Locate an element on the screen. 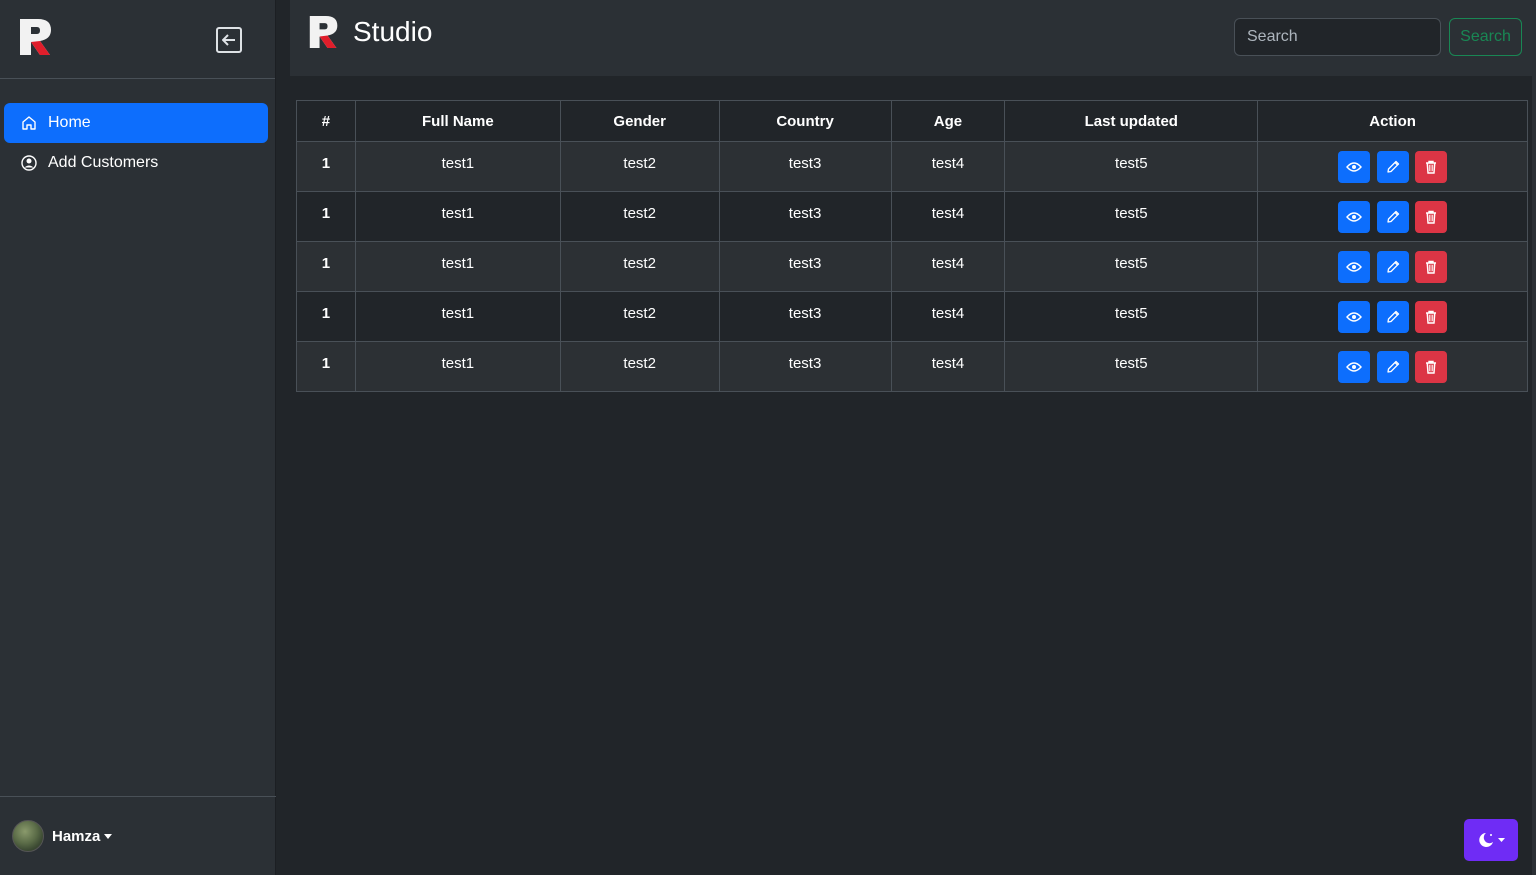 This screenshot has height=875, width=1536. sidebar-item-label: Home is located at coordinates (69, 122).